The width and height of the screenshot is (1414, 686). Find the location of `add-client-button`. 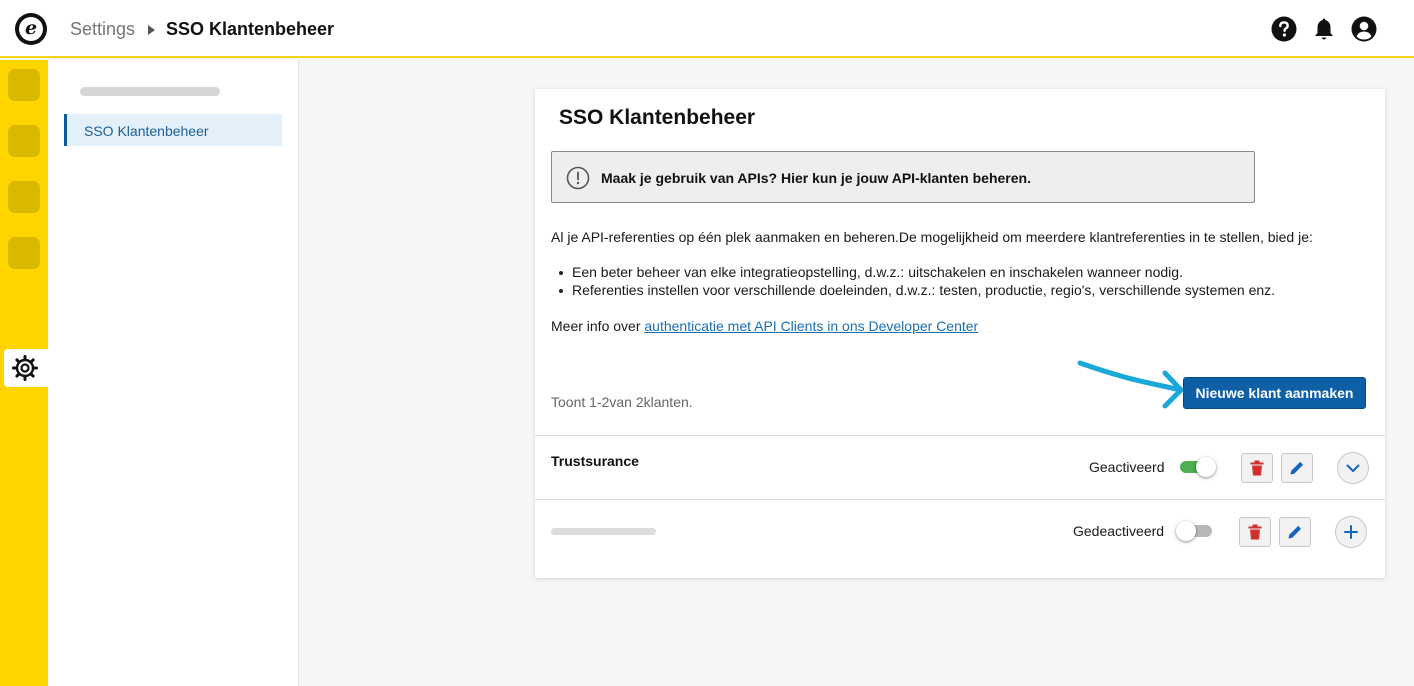

add-client-button is located at coordinates (1351, 532).